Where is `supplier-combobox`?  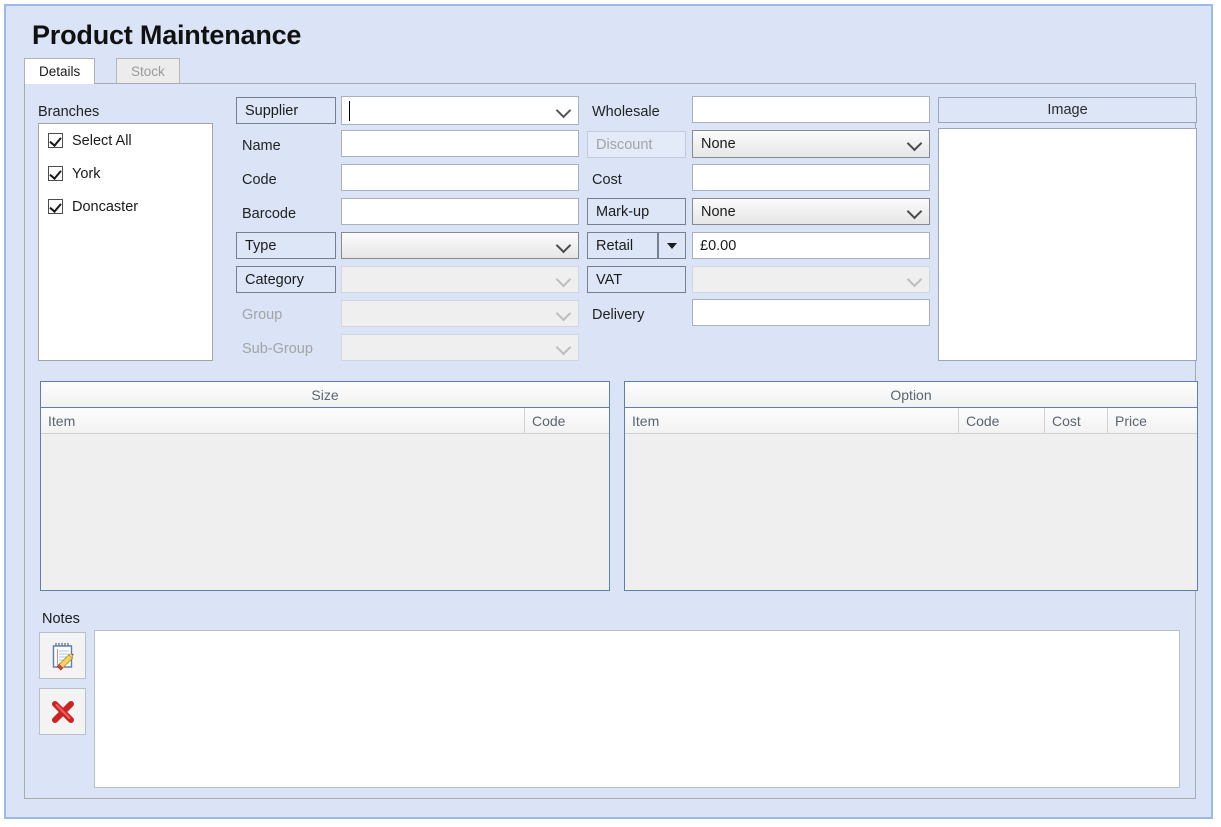 supplier-combobox is located at coordinates (460, 110).